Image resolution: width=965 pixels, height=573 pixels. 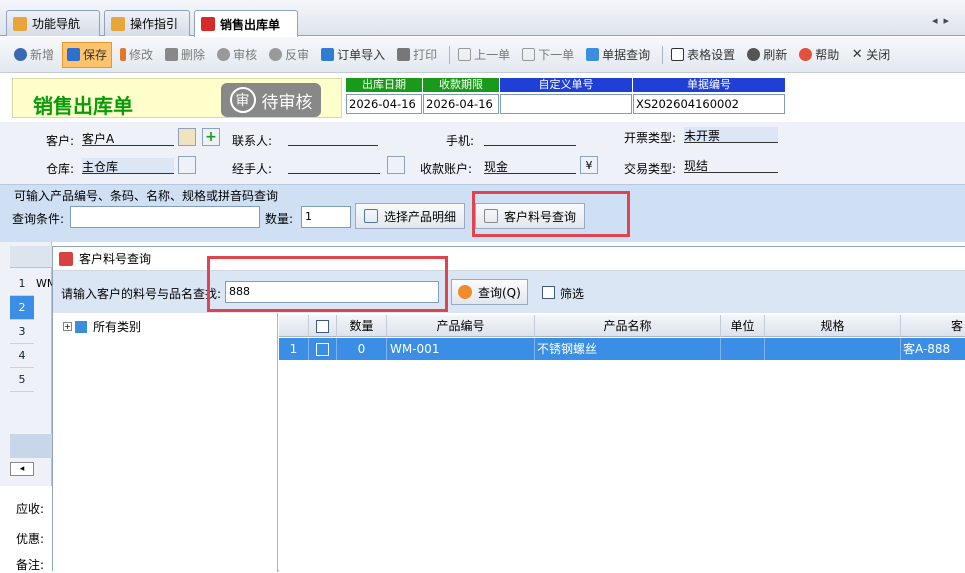 What do you see at coordinates (420, 216) in the screenshot?
I see `select-detail-label: 选择产品明细` at bounding box center [420, 216].